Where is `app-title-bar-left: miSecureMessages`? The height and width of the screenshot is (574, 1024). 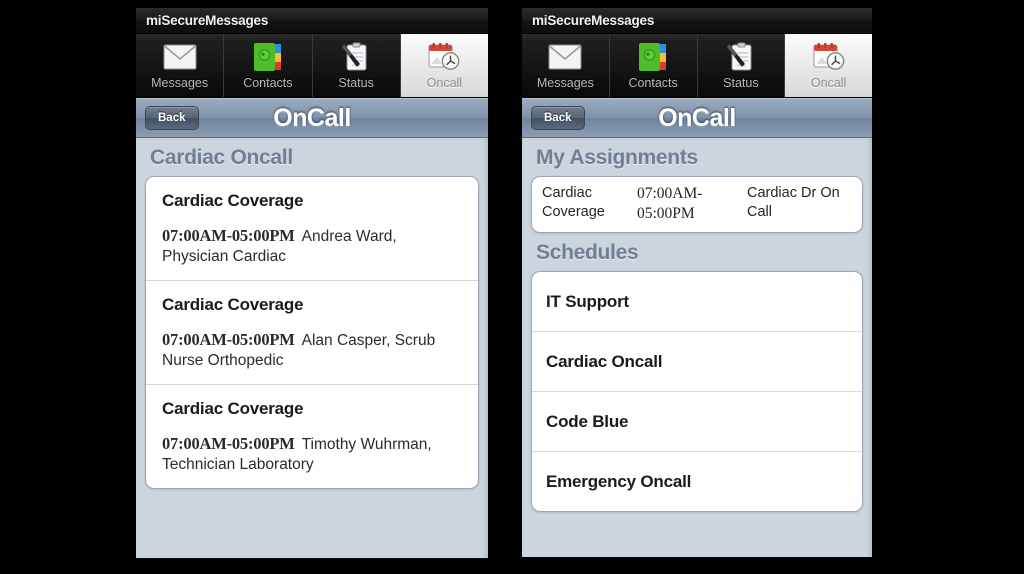 app-title-bar-left: miSecureMessages is located at coordinates (312, 21).